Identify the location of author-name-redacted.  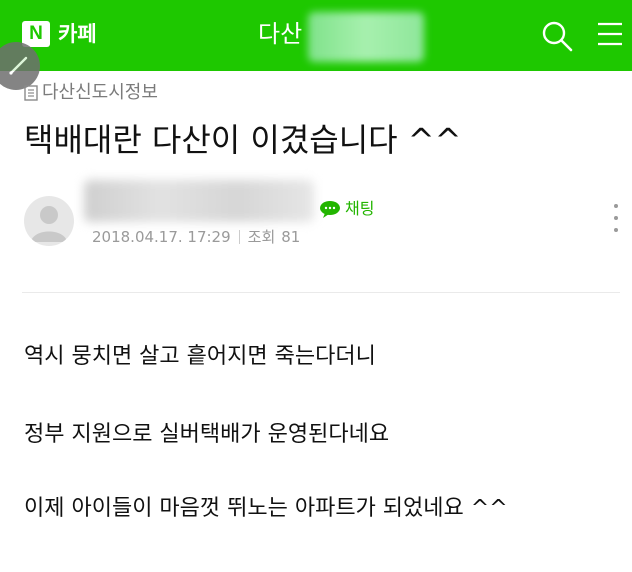
(199, 201).